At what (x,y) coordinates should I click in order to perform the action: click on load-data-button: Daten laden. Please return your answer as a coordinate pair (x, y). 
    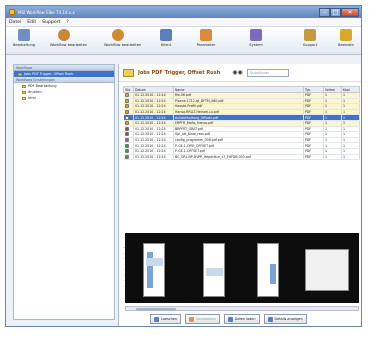
    Looking at the image, I should click on (241, 319).